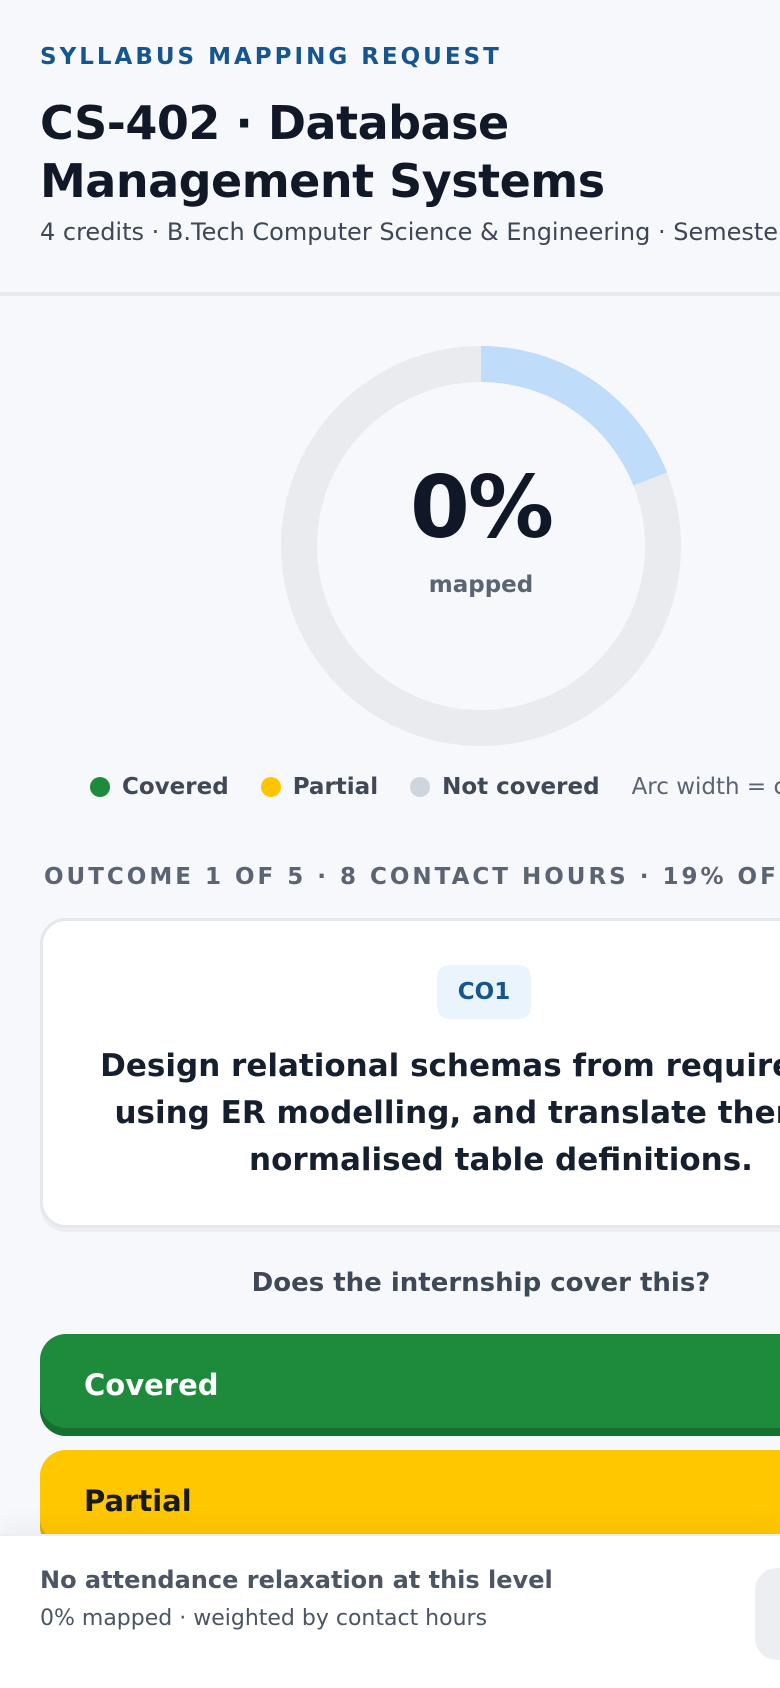  I want to click on partial-button-label: Partial, so click(138, 1501).